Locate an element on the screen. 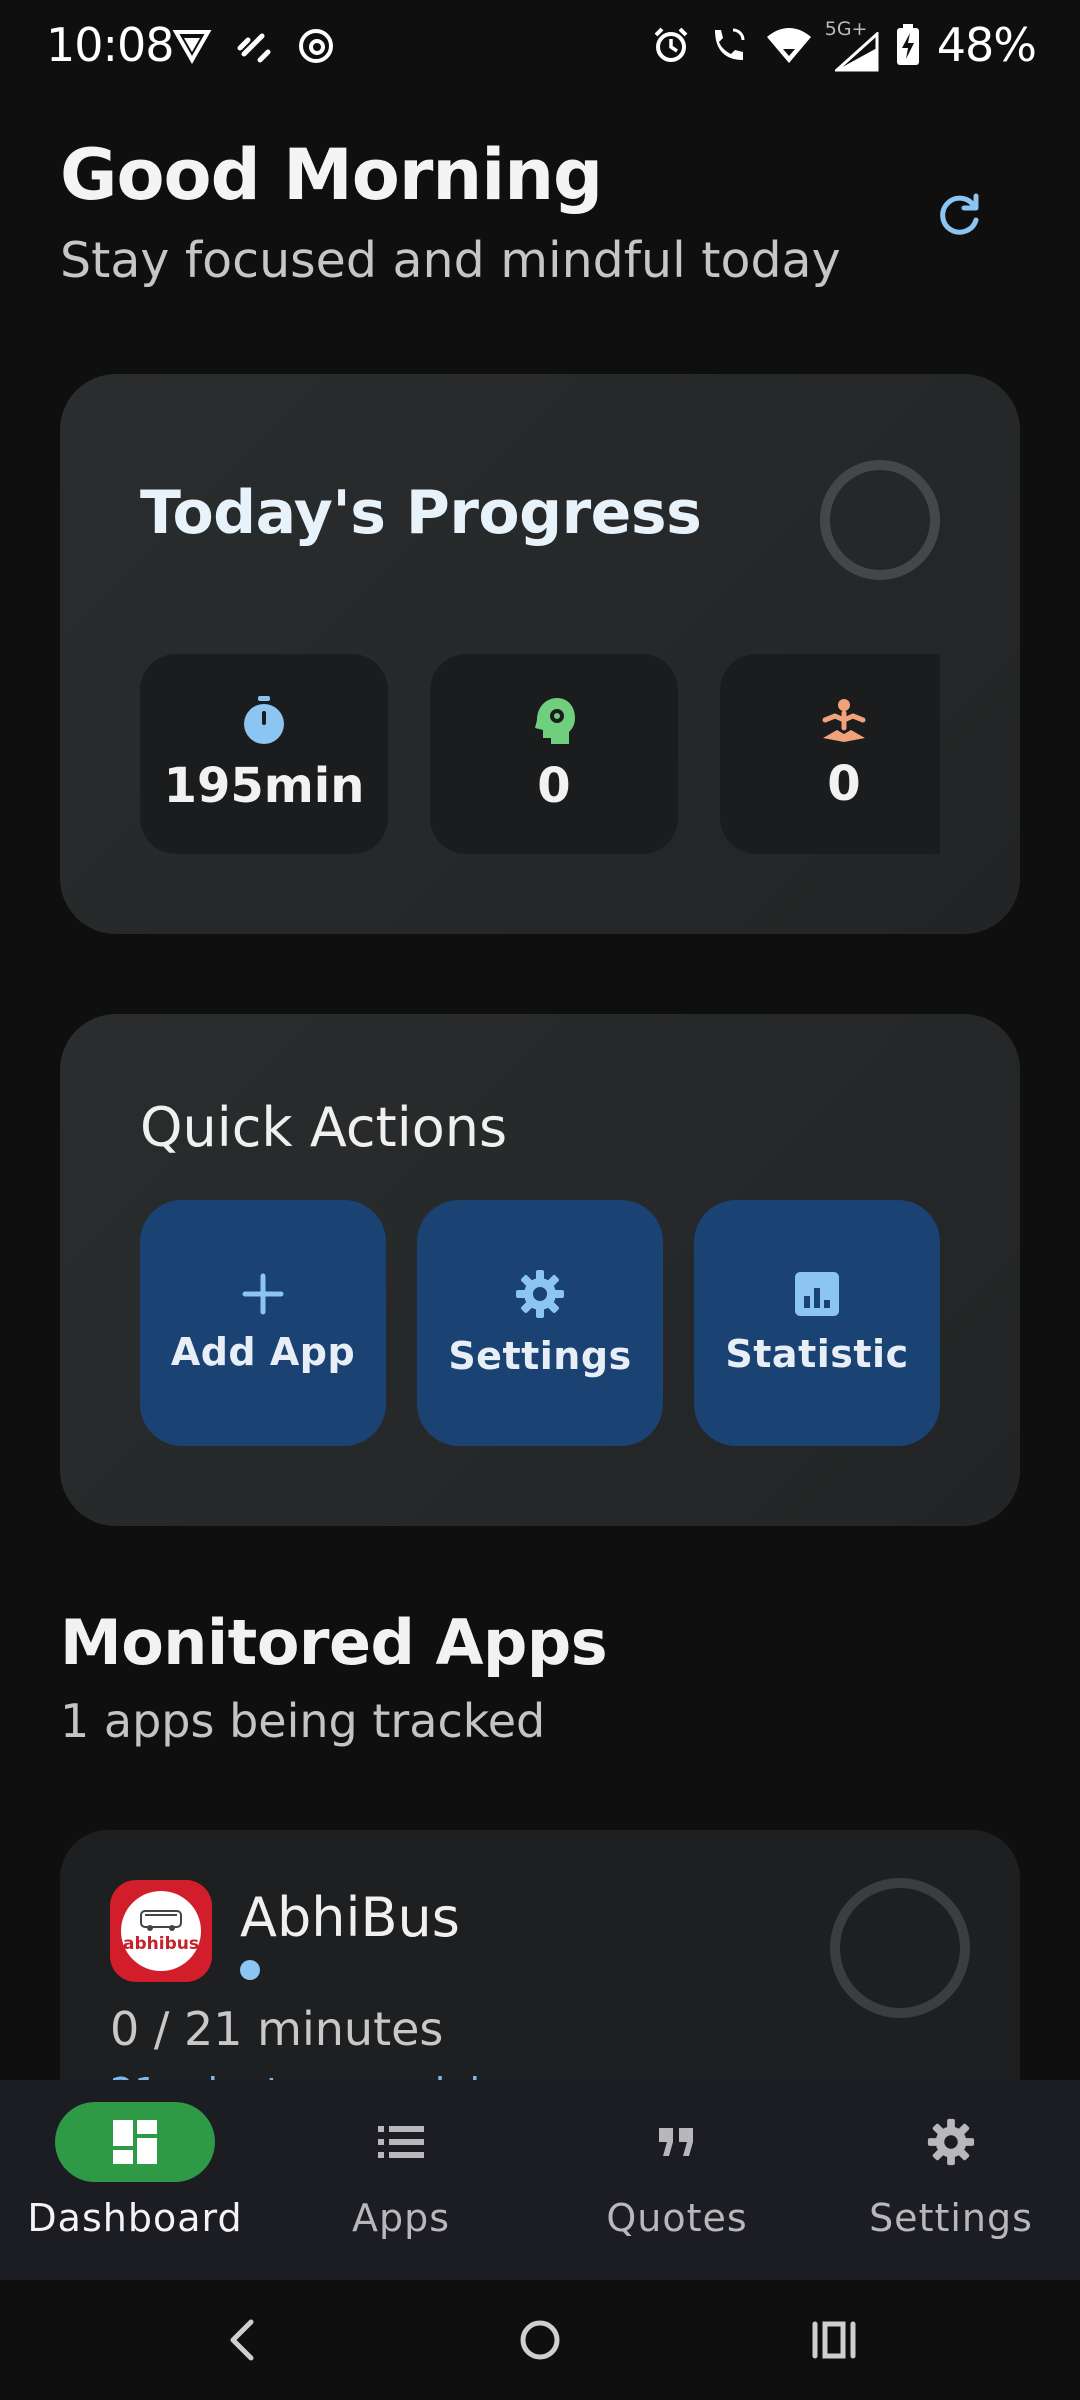 This screenshot has height=2400, width=1080. progress-ring is located at coordinates (880, 520).